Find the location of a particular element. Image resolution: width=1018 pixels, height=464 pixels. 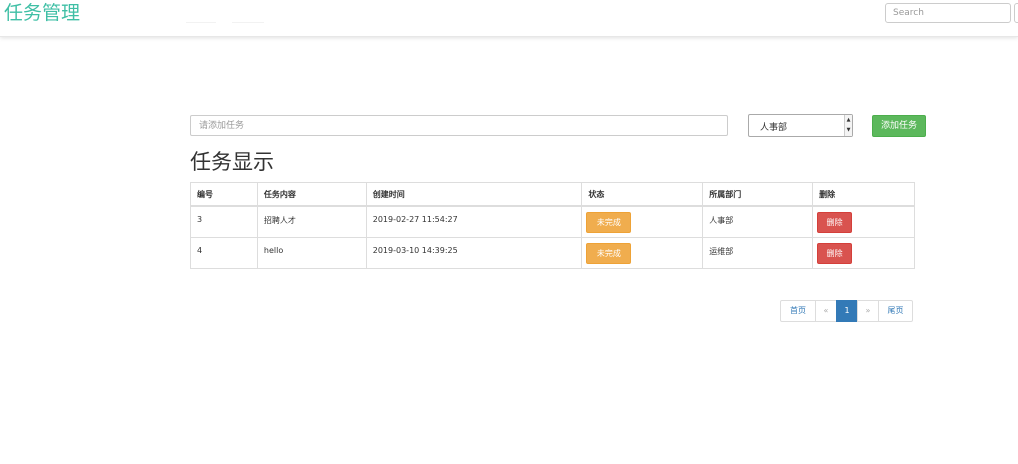

search-input is located at coordinates (948, 13).